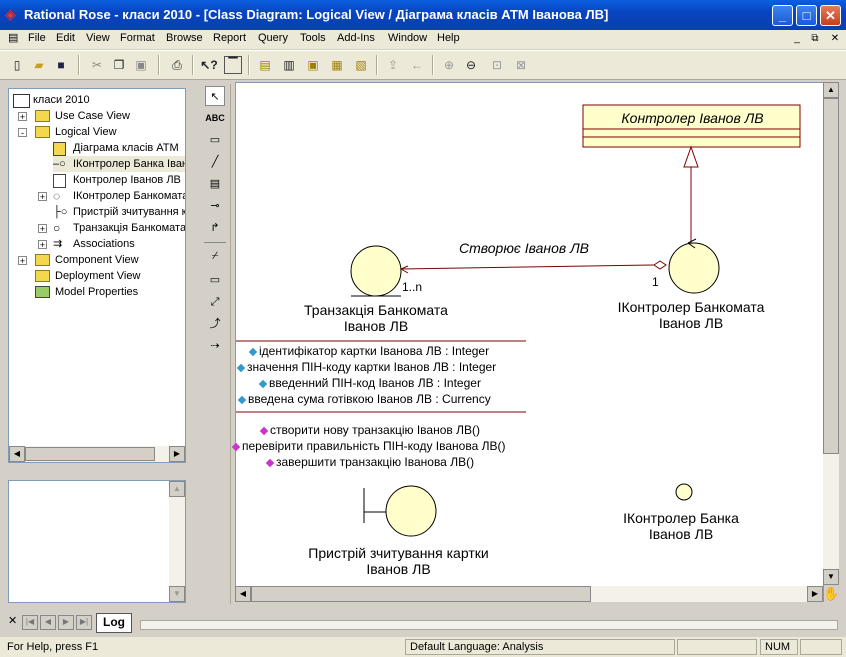  What do you see at coordinates (111, 228) in the screenshot?
I see `tree-item-transaction: + ○ Транзакція Банкомата` at bounding box center [111, 228].